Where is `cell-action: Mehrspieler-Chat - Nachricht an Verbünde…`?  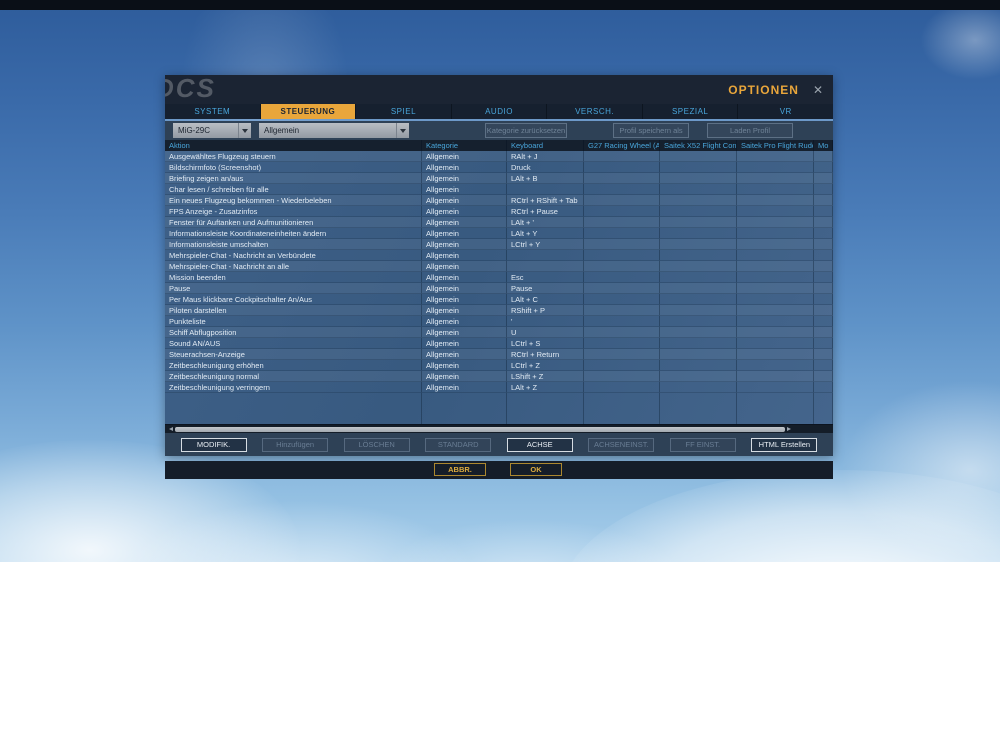
cell-action: Mehrspieler-Chat - Nachricht an Verbünde… is located at coordinates (293, 255).